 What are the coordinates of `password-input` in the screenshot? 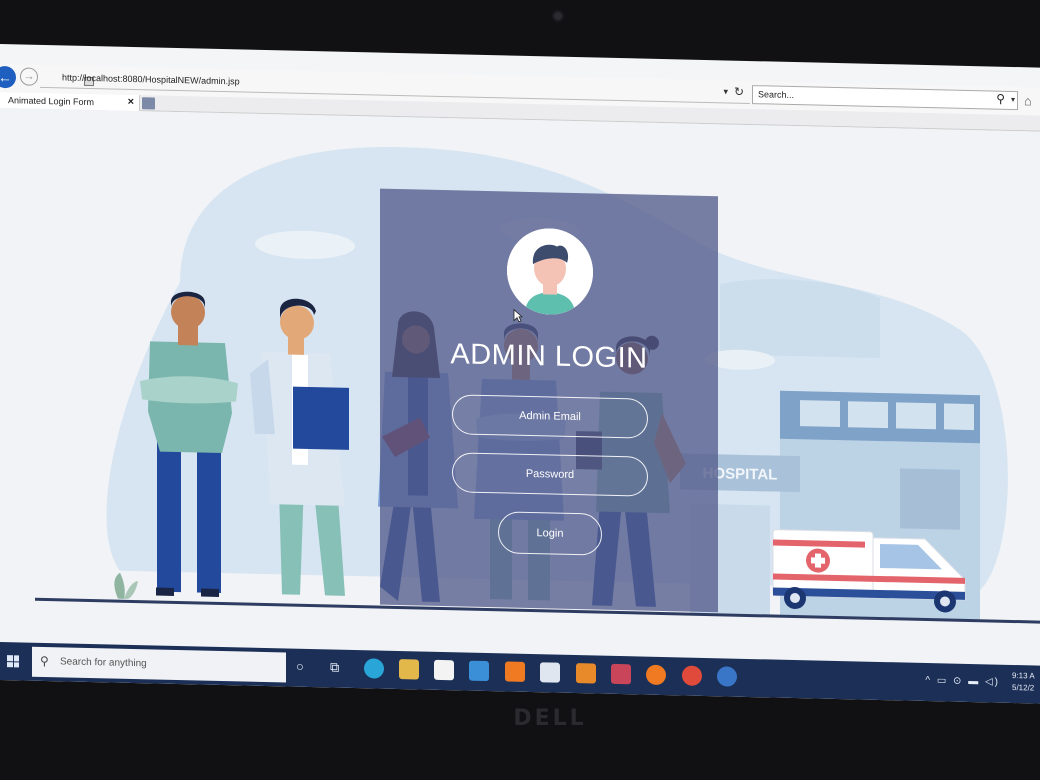 It's located at (550, 474).